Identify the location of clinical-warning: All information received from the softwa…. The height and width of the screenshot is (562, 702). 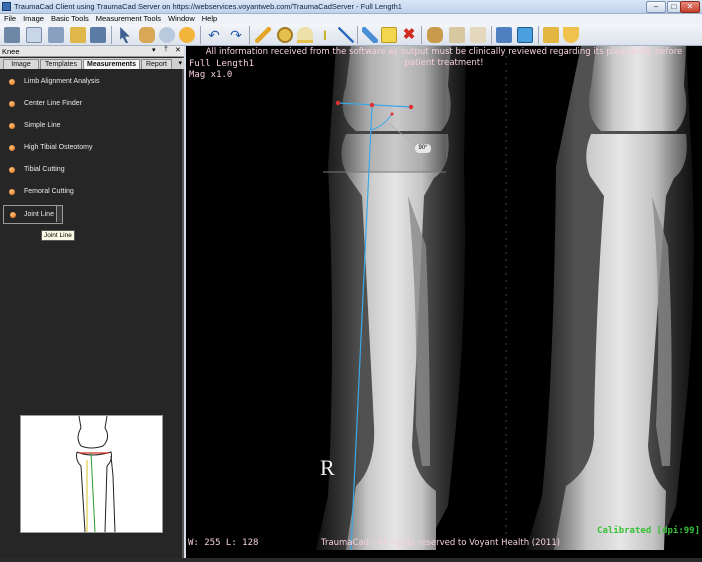
(444, 57).